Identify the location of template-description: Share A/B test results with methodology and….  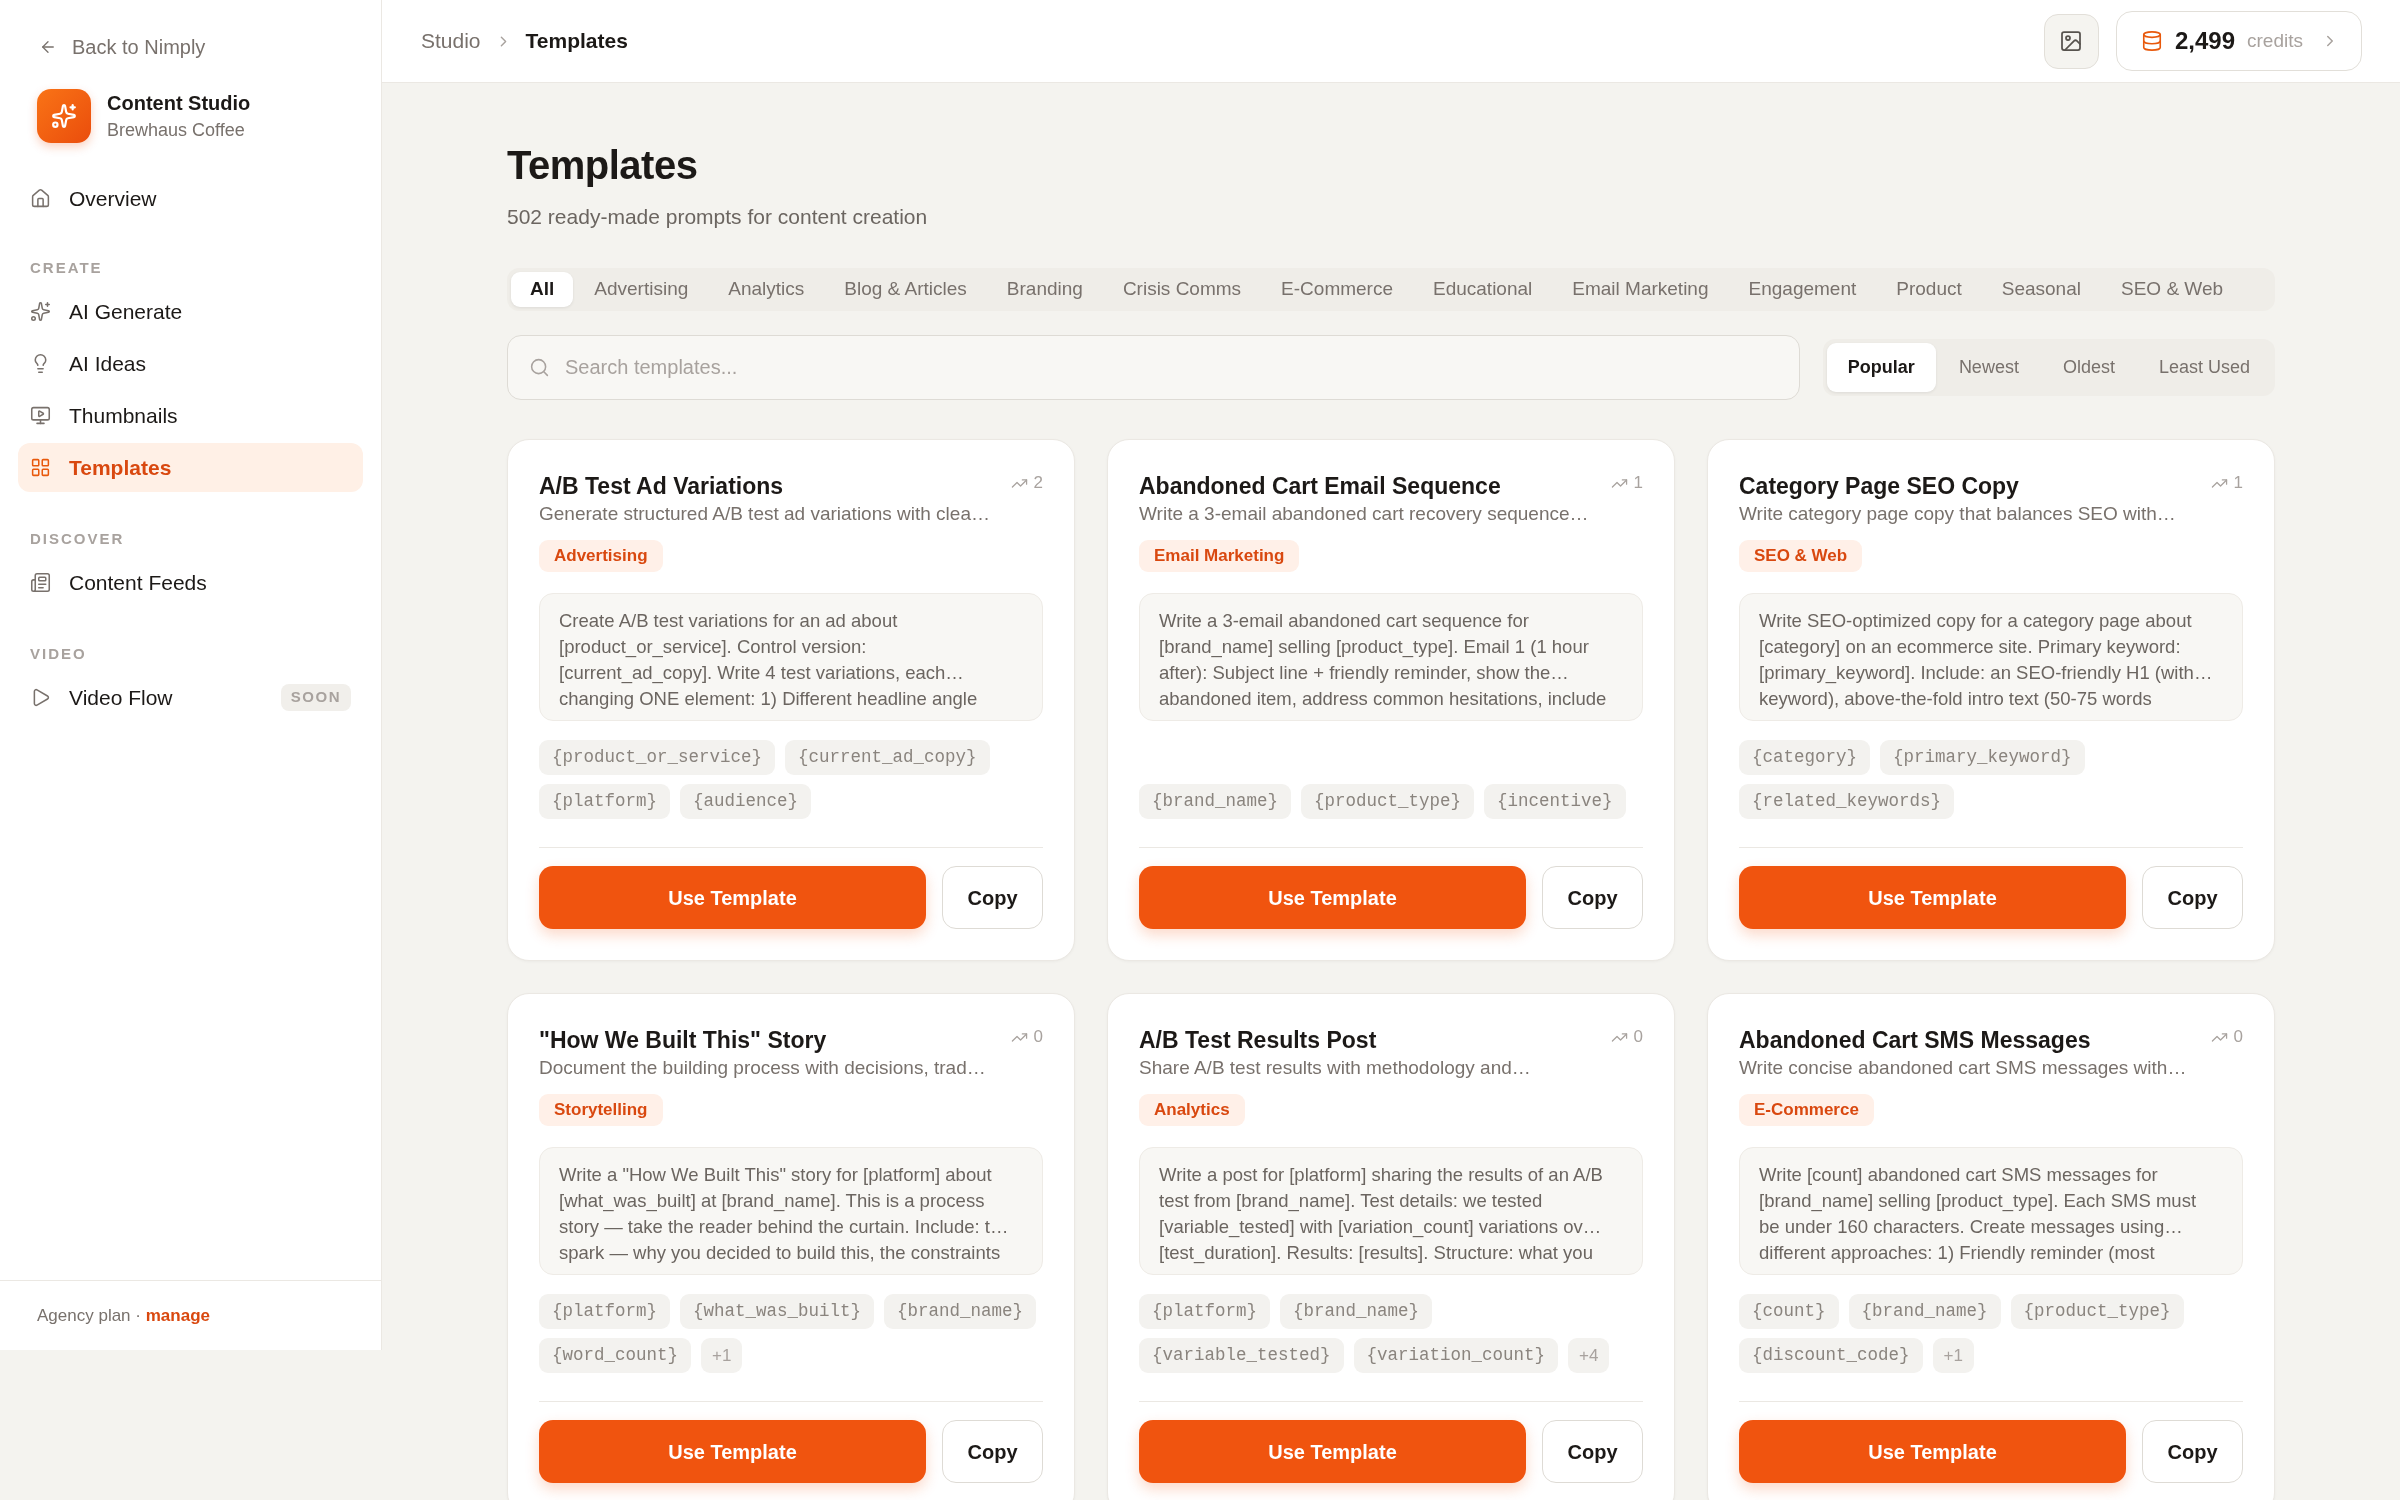
(1335, 1068).